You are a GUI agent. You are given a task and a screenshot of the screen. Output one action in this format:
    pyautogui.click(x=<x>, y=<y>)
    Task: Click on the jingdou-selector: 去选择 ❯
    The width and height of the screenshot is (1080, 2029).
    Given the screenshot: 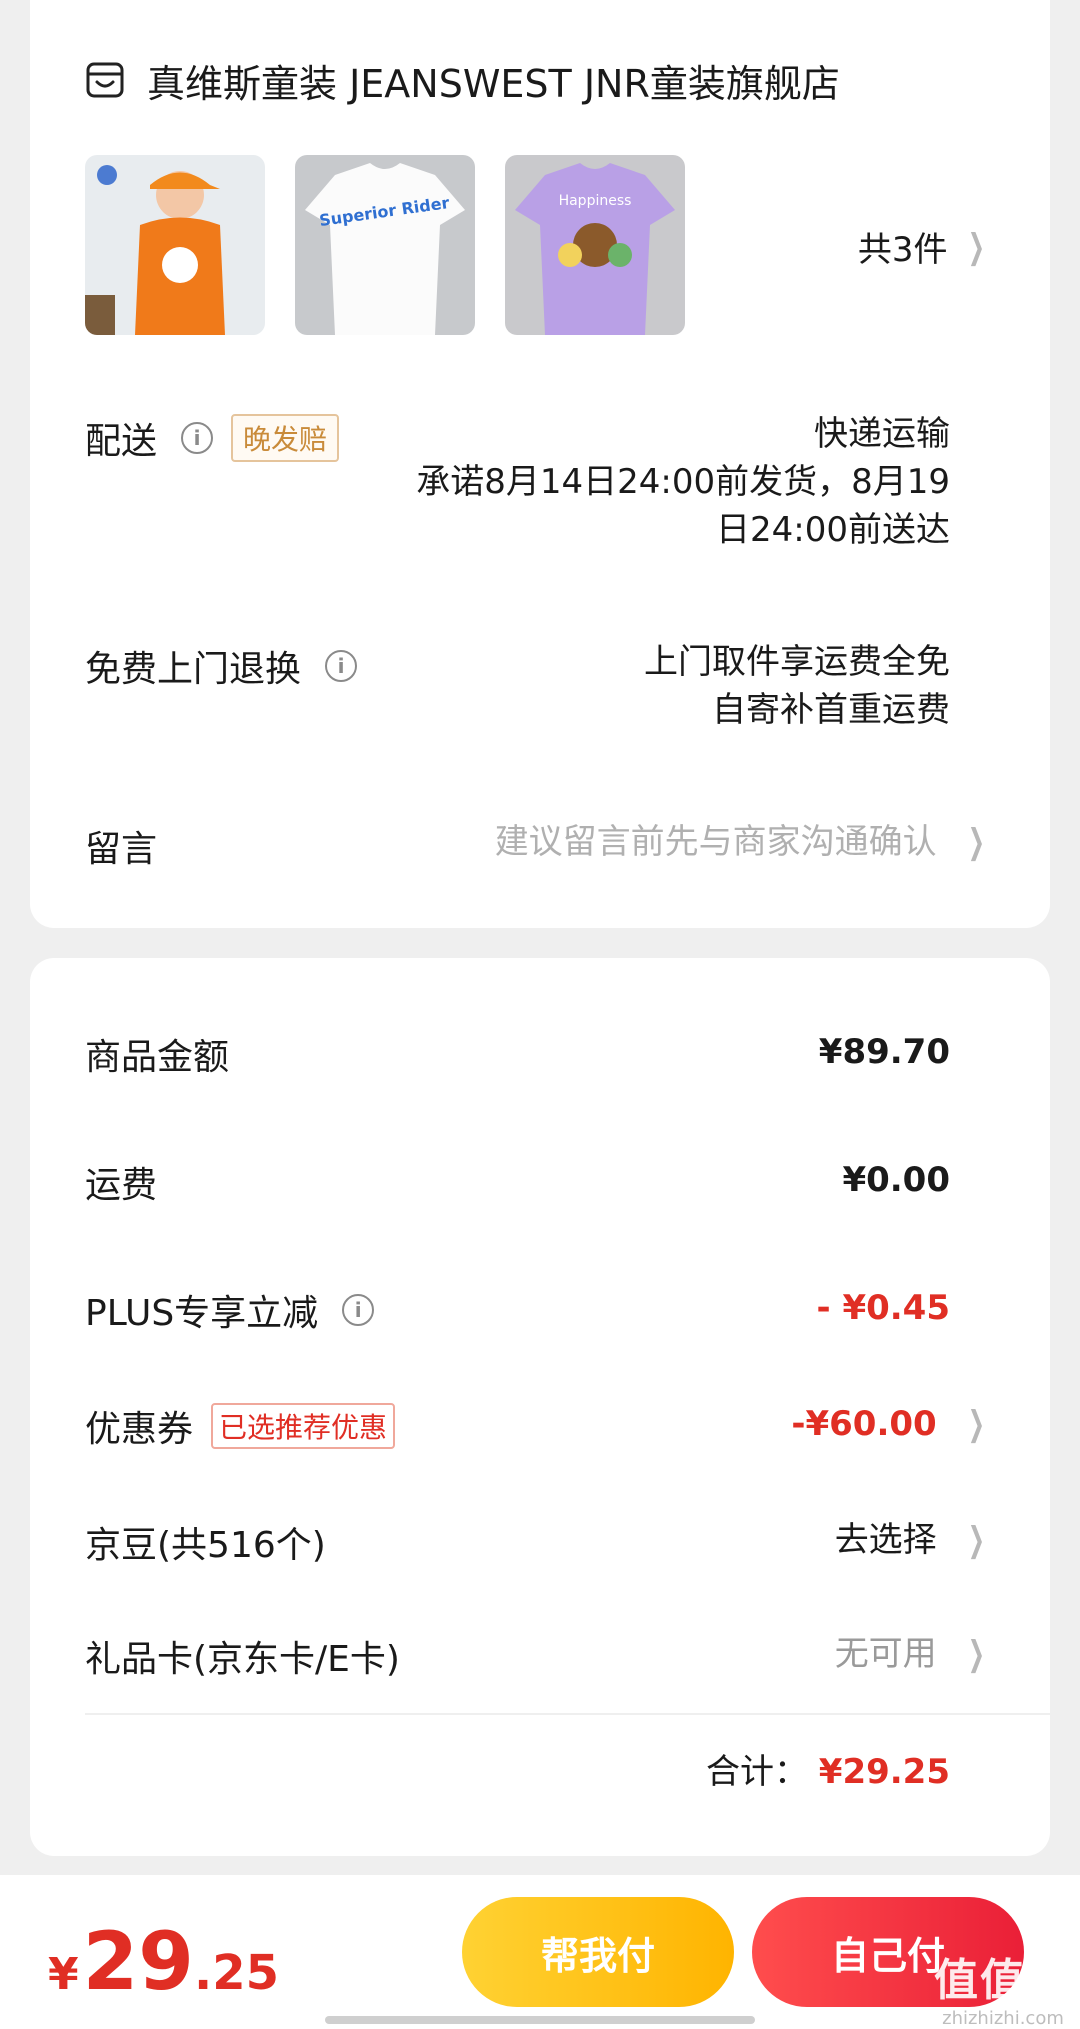 What is the action you would take?
    pyautogui.click(x=912, y=1540)
    